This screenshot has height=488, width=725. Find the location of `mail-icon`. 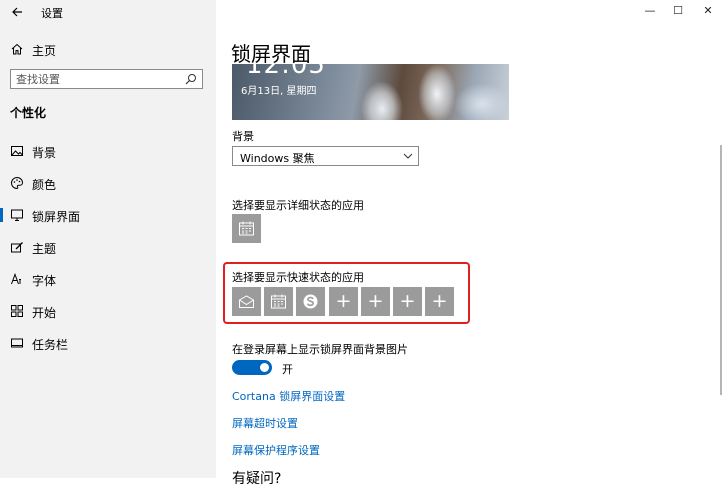

mail-icon is located at coordinates (246, 301).